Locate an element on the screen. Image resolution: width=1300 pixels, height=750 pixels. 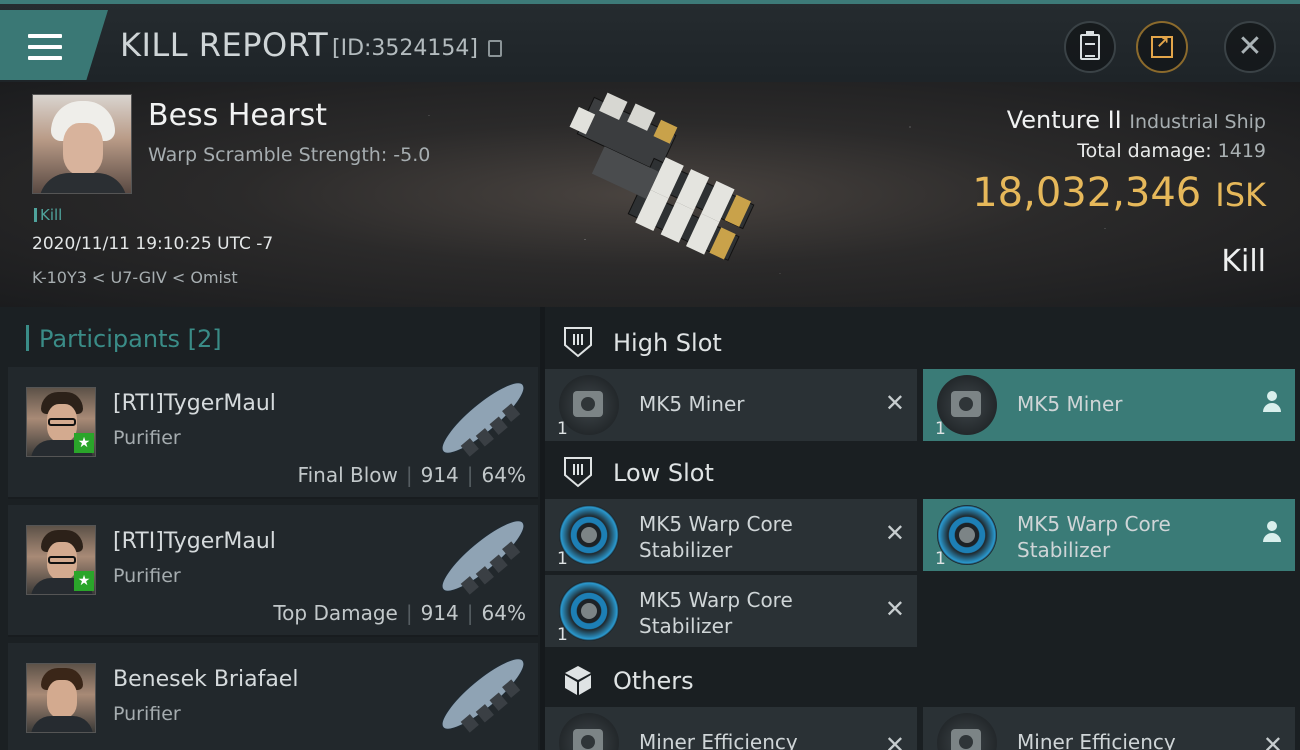
warp-scramble-strength: Warp Scramble Strength: -5.0 is located at coordinates (289, 155).